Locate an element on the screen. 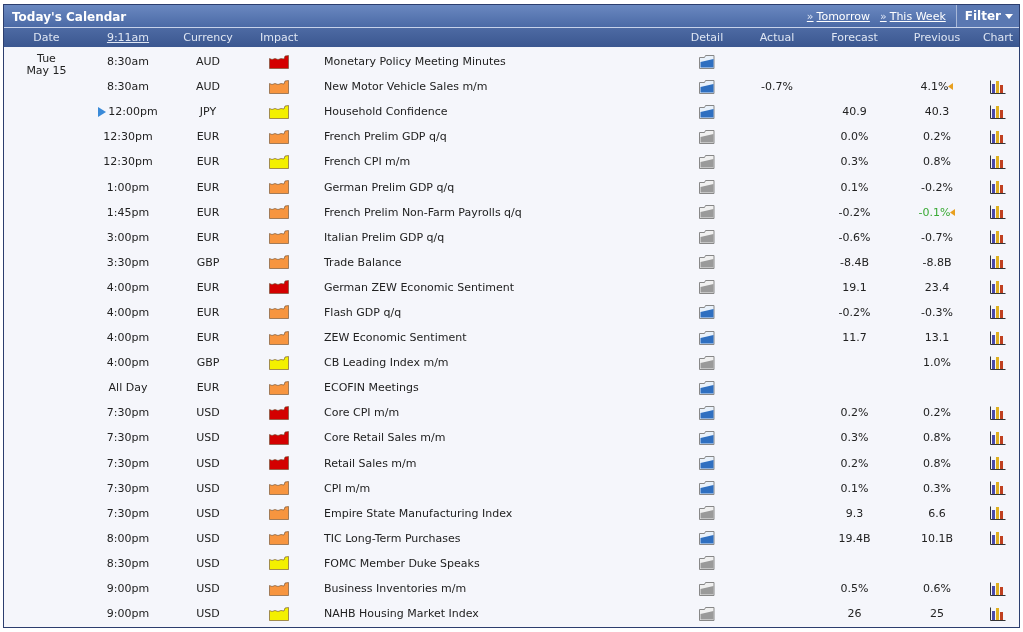 The image size is (1023, 632). event-cell-text: CB Leading Index m/m is located at coordinates (386, 363).